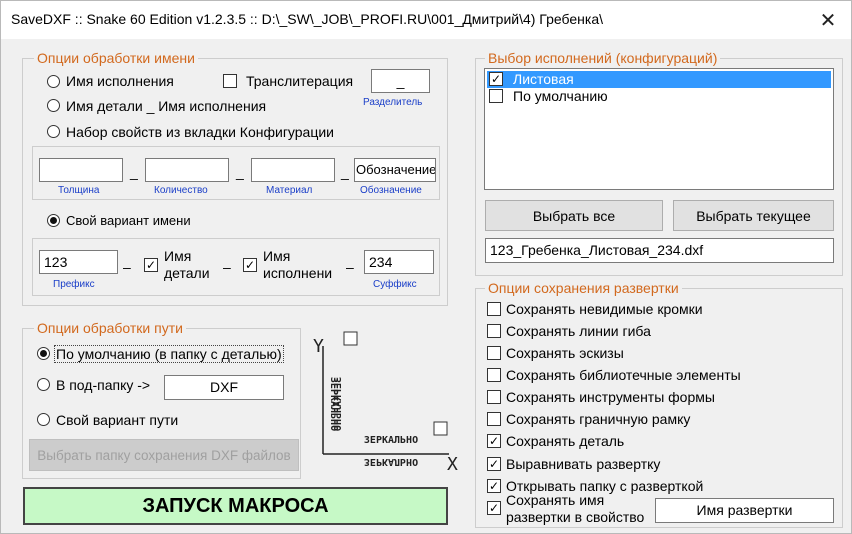 This screenshot has height=534, width=852. I want to click on save-option-0-checkbox, so click(494, 309).